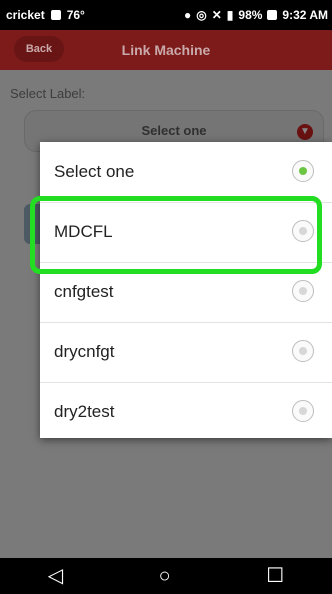 The height and width of the screenshot is (594, 332). I want to click on battery-percent: 98%, so click(250, 15).